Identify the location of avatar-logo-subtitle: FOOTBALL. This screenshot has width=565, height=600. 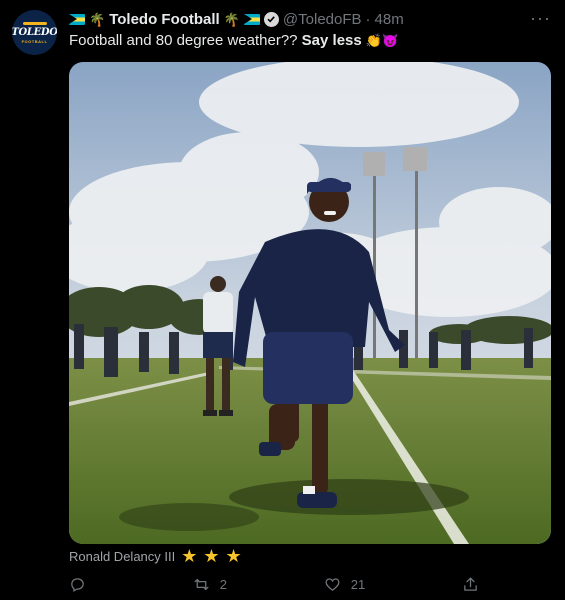
(34, 41).